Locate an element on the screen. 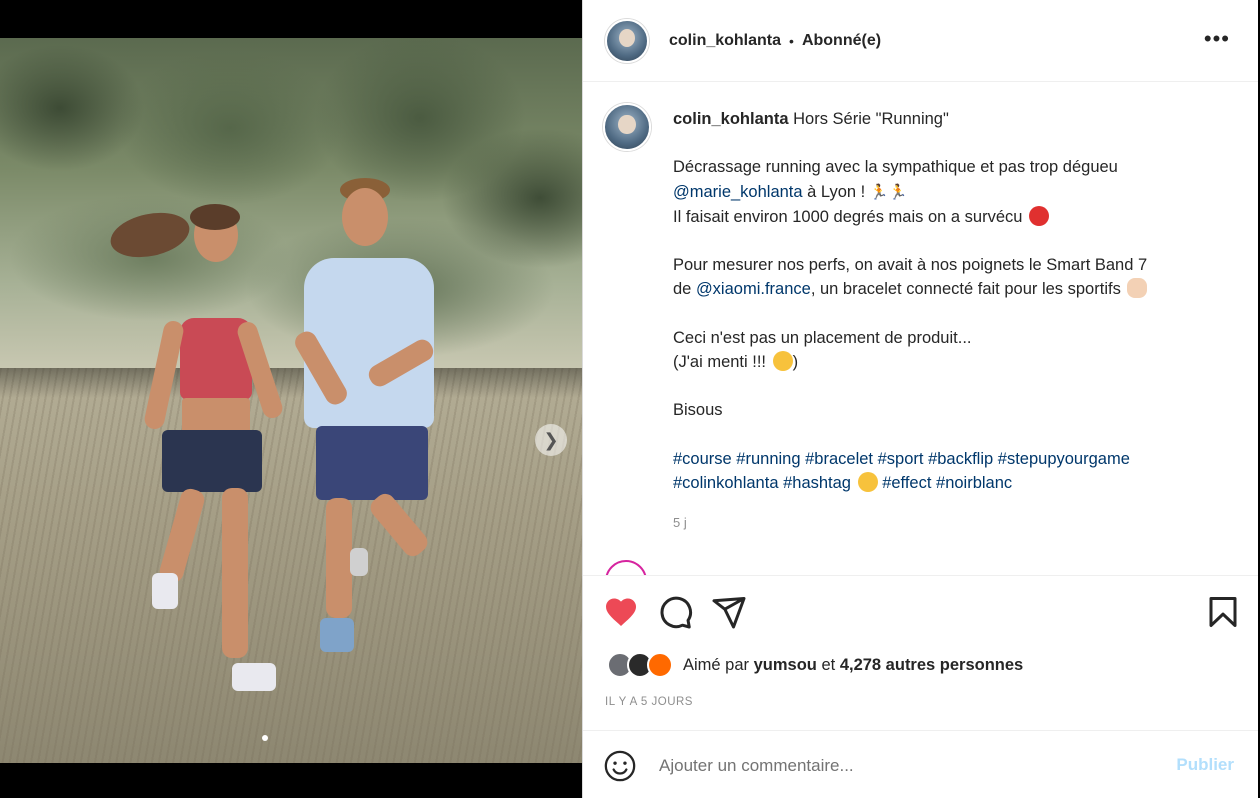 This screenshot has width=1260, height=798. liker-username: yumsou is located at coordinates (785, 665).